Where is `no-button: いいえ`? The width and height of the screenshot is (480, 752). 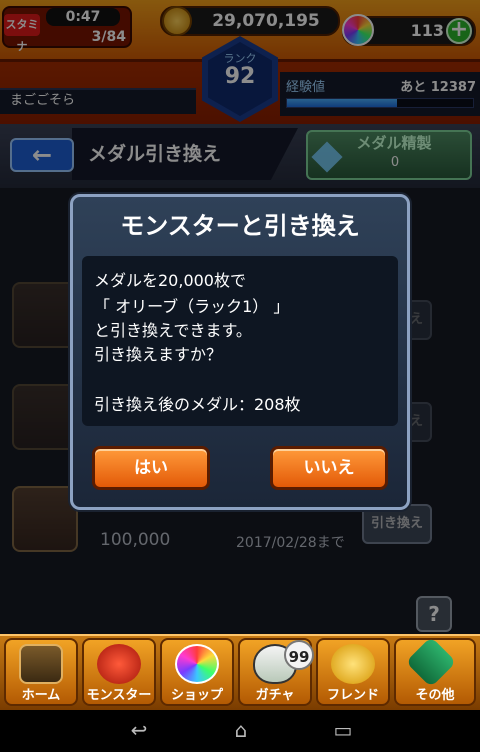 no-button: いいえ is located at coordinates (329, 468).